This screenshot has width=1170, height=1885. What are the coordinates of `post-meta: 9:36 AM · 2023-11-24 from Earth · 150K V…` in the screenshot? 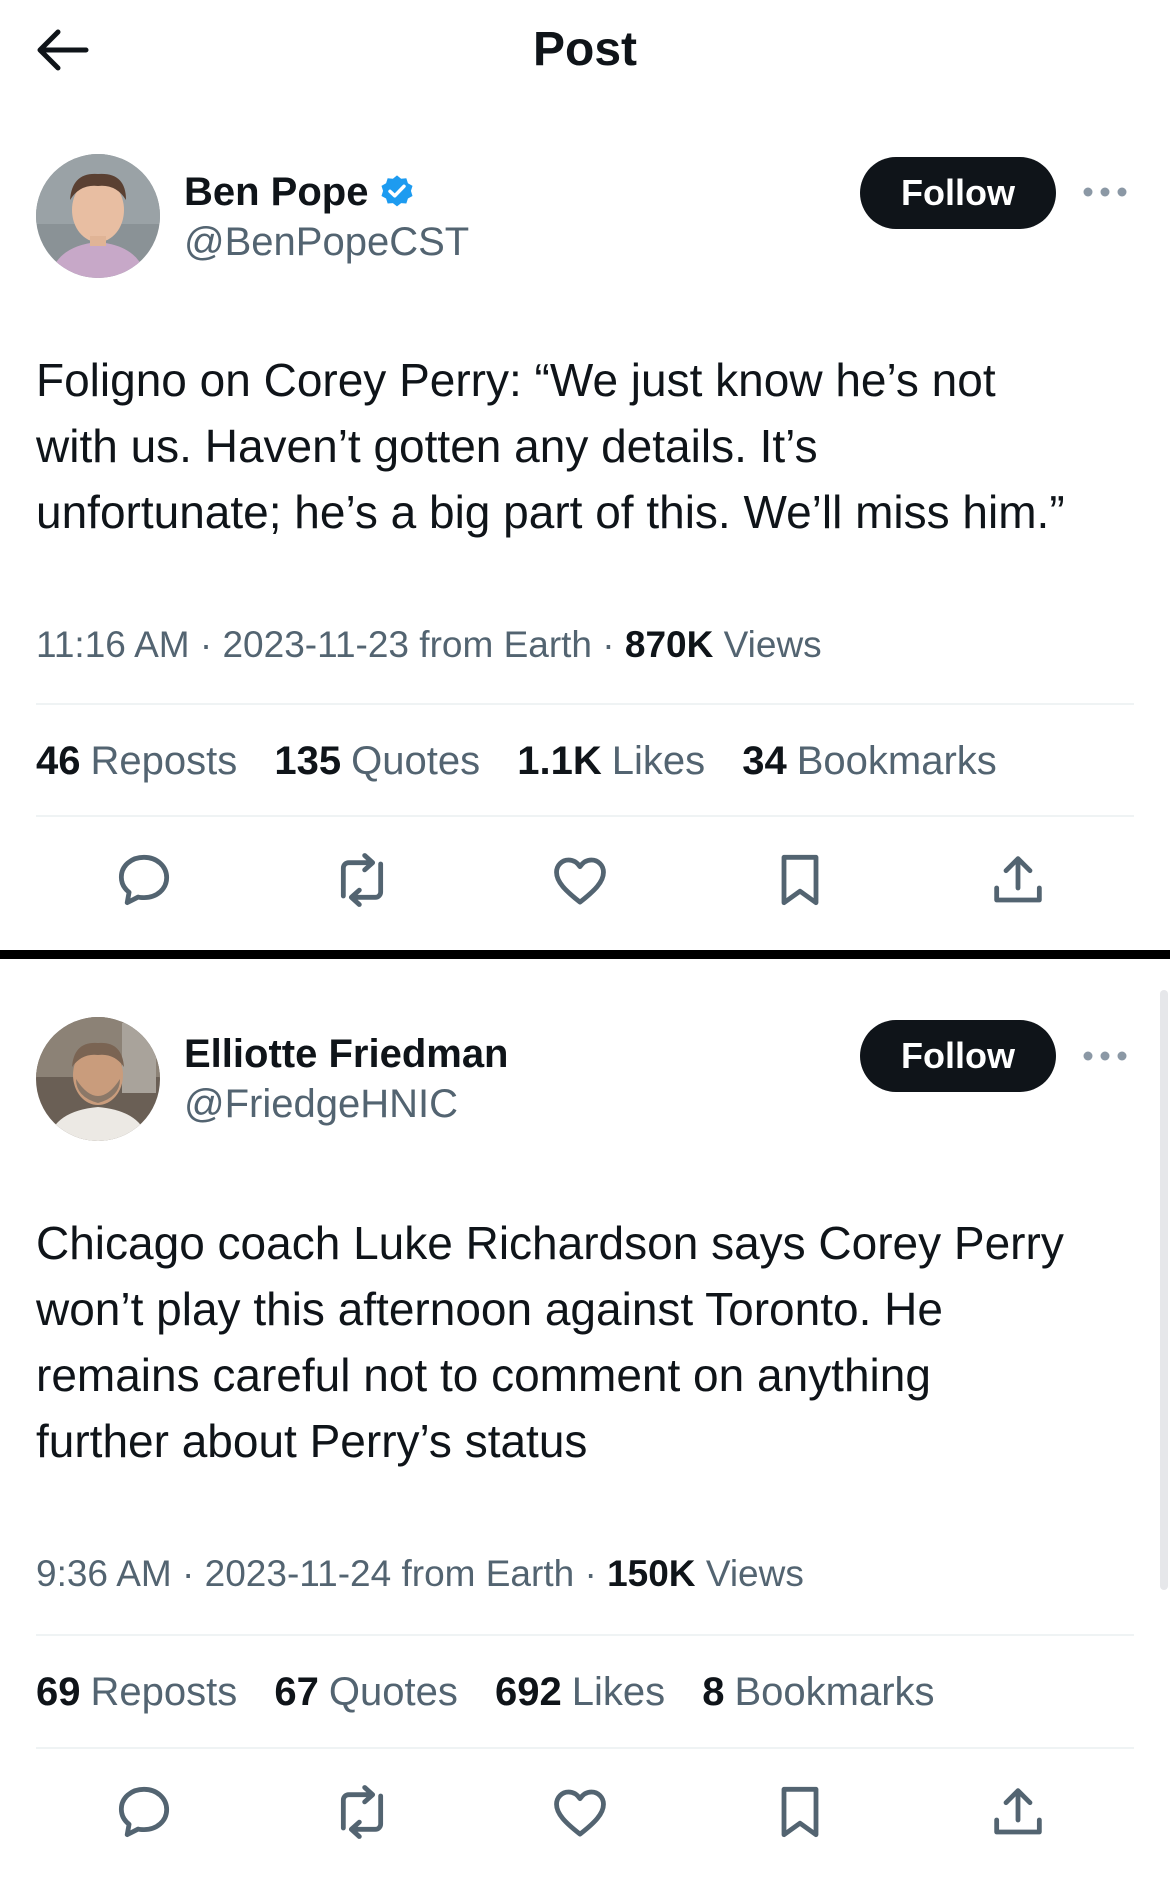 It's located at (420, 1574).